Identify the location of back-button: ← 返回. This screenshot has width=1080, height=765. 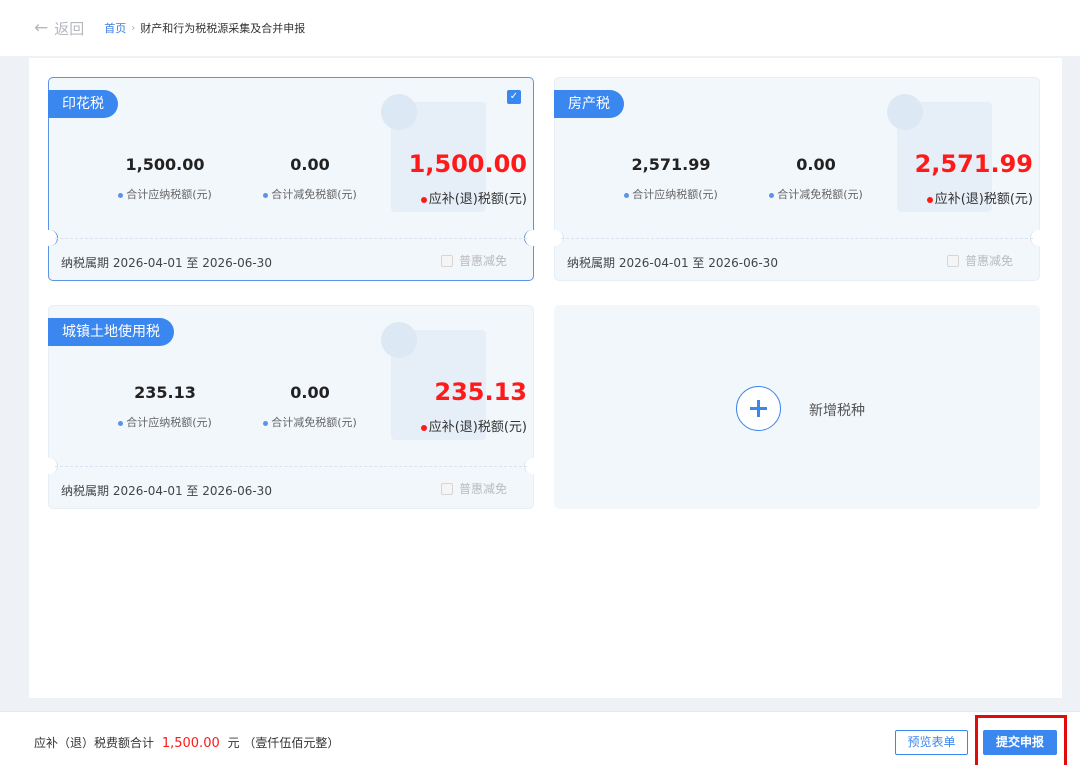
(59, 28).